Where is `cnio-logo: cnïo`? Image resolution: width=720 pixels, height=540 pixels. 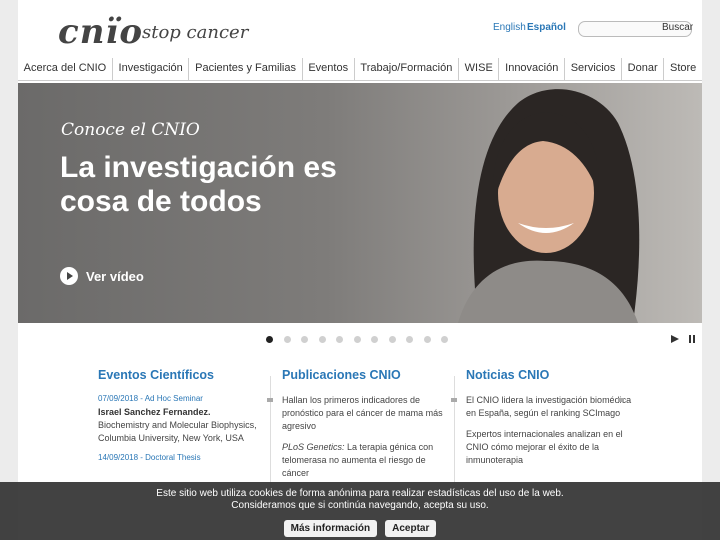
cnio-logo: cnïo is located at coordinates (100, 32).